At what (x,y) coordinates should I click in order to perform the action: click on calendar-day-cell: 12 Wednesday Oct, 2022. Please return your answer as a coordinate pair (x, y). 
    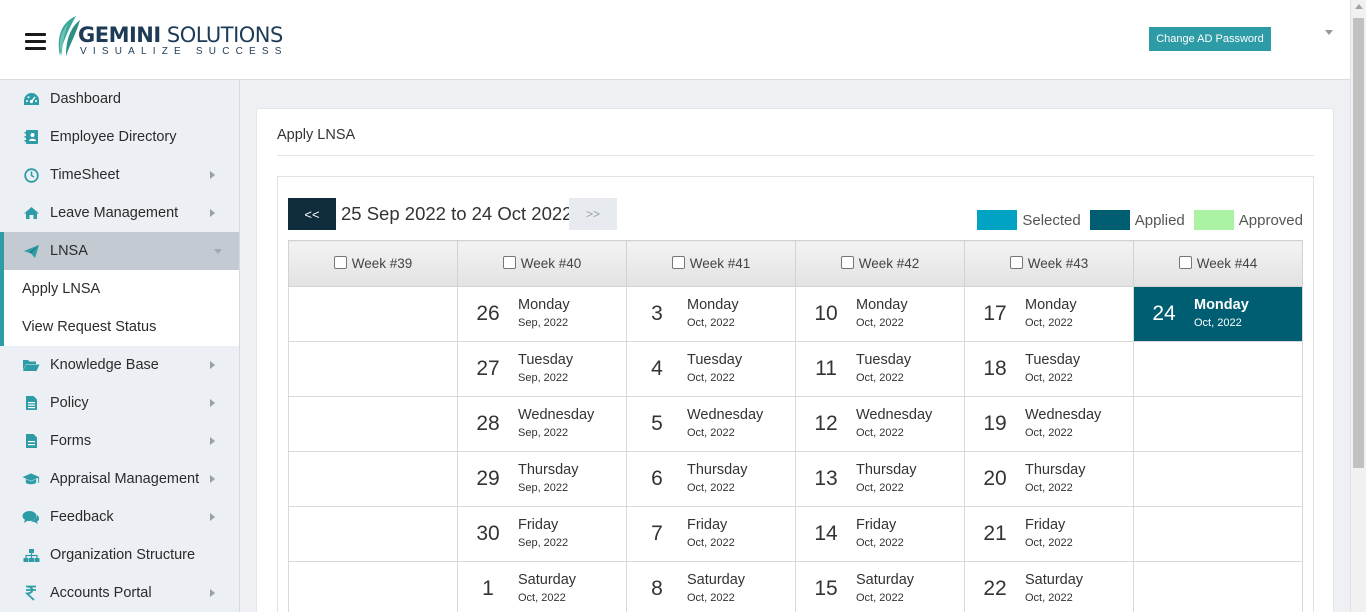
    Looking at the image, I should click on (880, 424).